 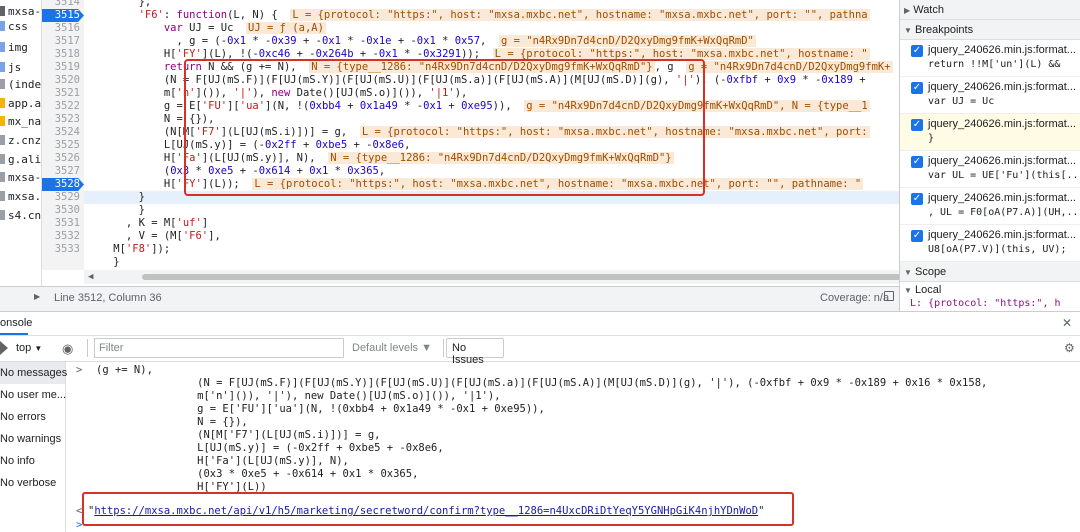 I want to click on file-tree-item: z.cnzz.cor, so click(x=20, y=141).